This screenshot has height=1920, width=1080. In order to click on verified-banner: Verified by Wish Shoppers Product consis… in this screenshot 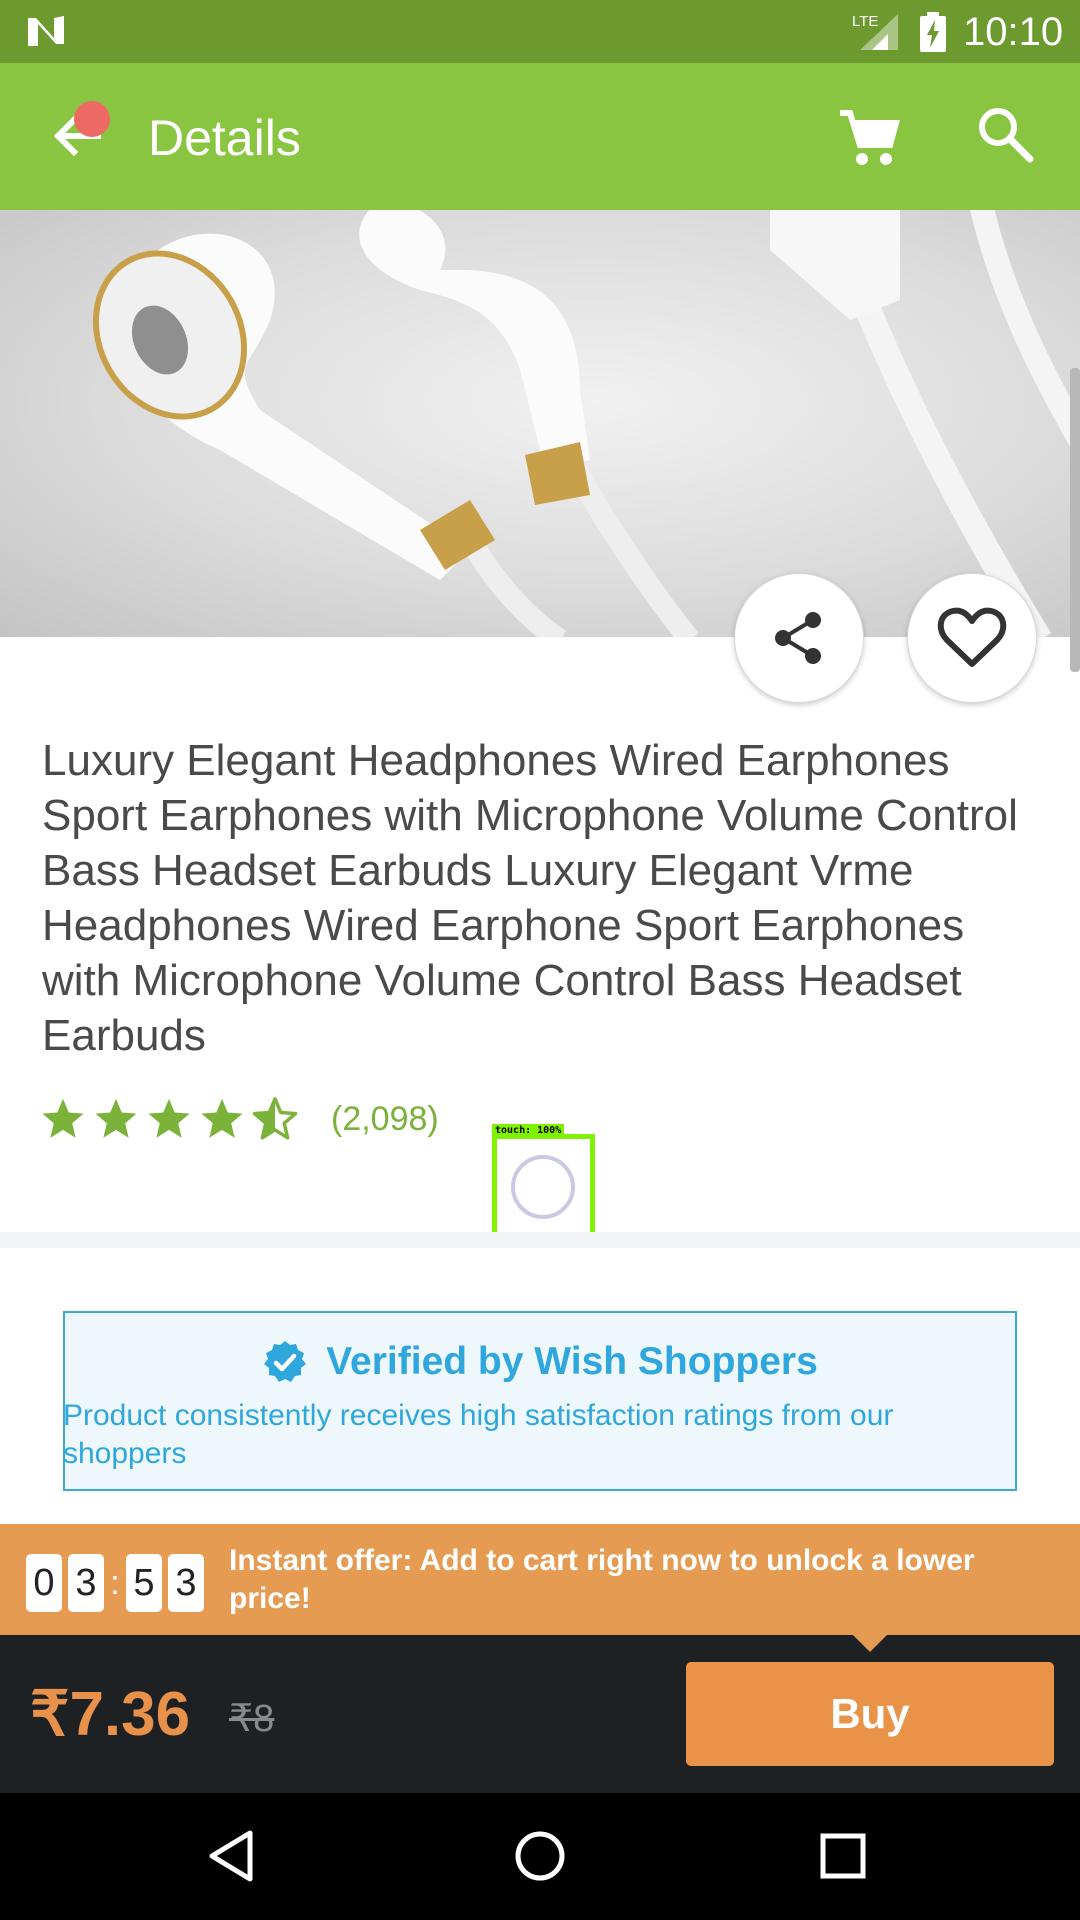, I will do `click(540, 1401)`.